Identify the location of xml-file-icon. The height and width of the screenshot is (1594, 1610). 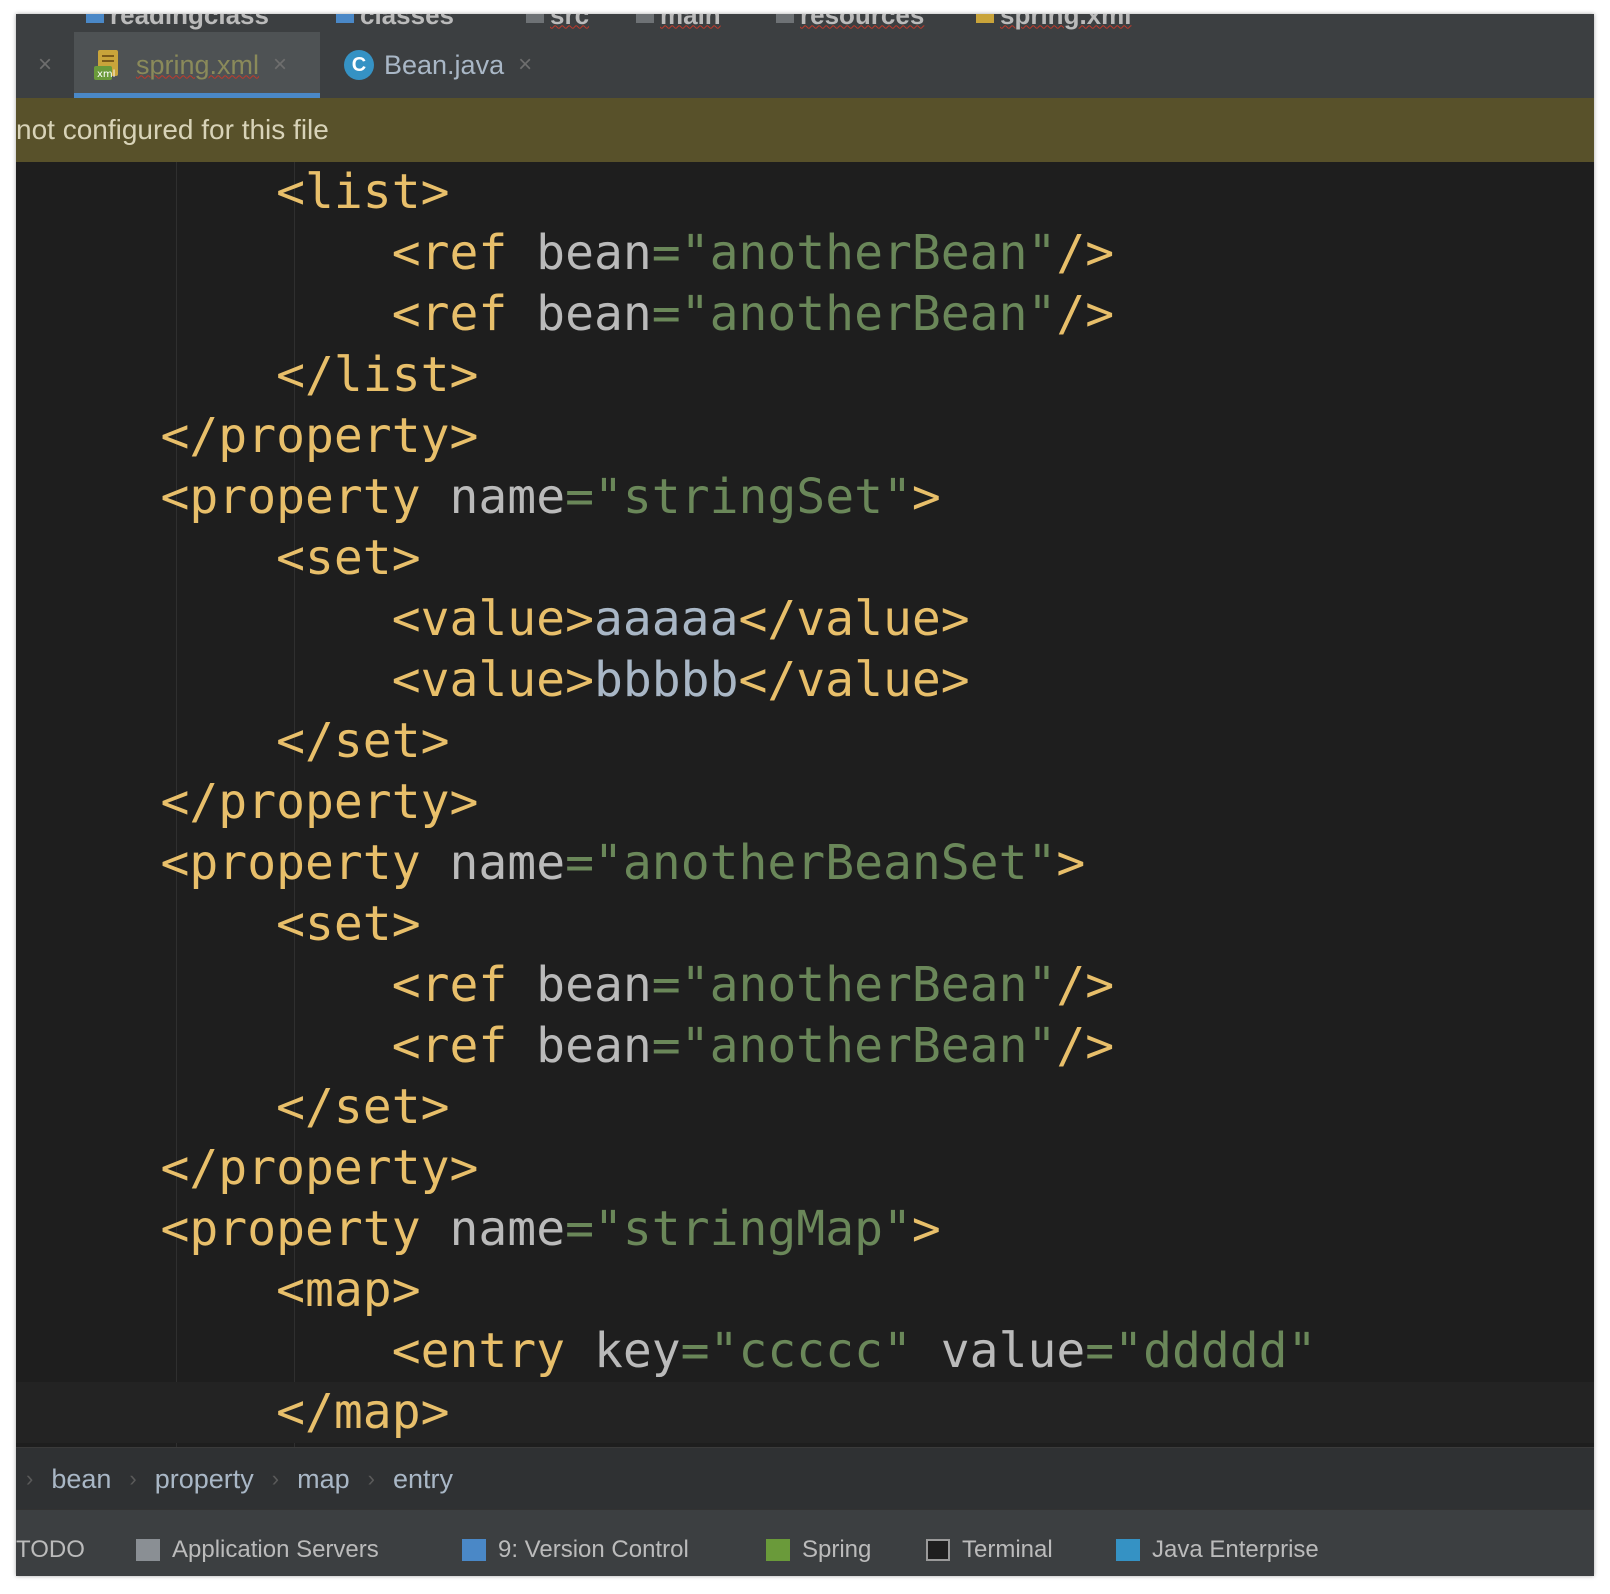
(985, 18).